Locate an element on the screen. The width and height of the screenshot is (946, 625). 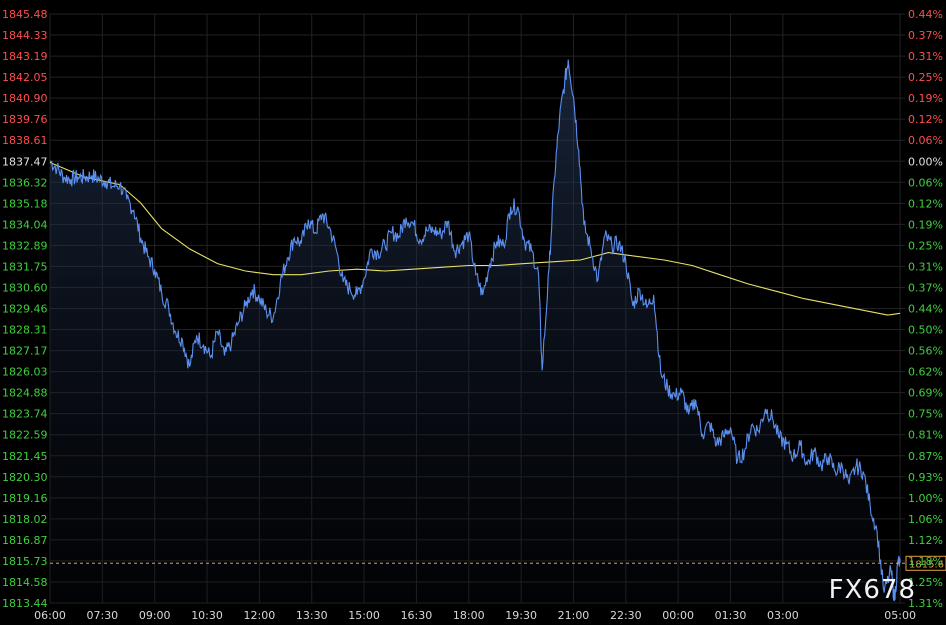
y-tick-label: 1826.03 is located at coordinates (25, 372).